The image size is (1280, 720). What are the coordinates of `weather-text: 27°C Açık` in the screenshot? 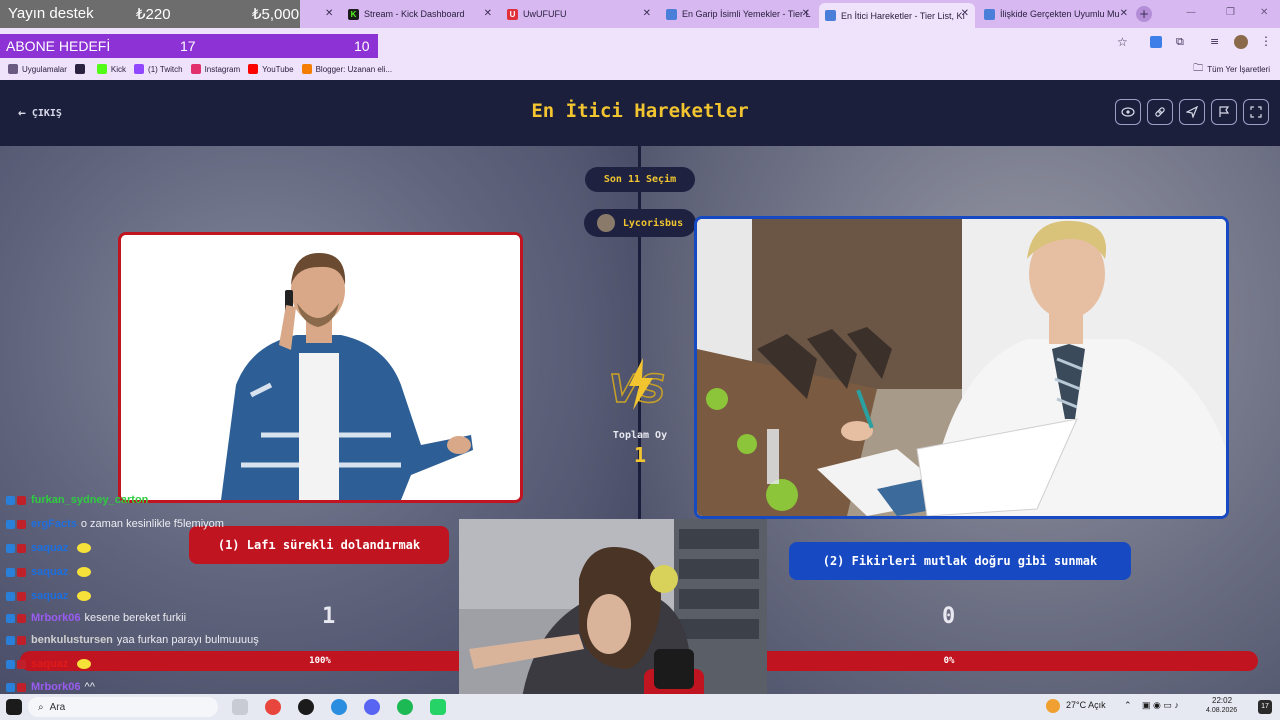 It's located at (1086, 705).